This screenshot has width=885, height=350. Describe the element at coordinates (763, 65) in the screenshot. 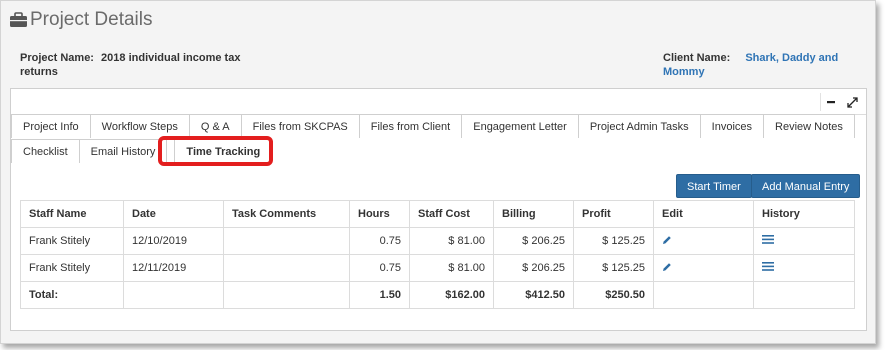

I see `client-name-info: Client Name: Shark, Daddy and Mommy` at that location.